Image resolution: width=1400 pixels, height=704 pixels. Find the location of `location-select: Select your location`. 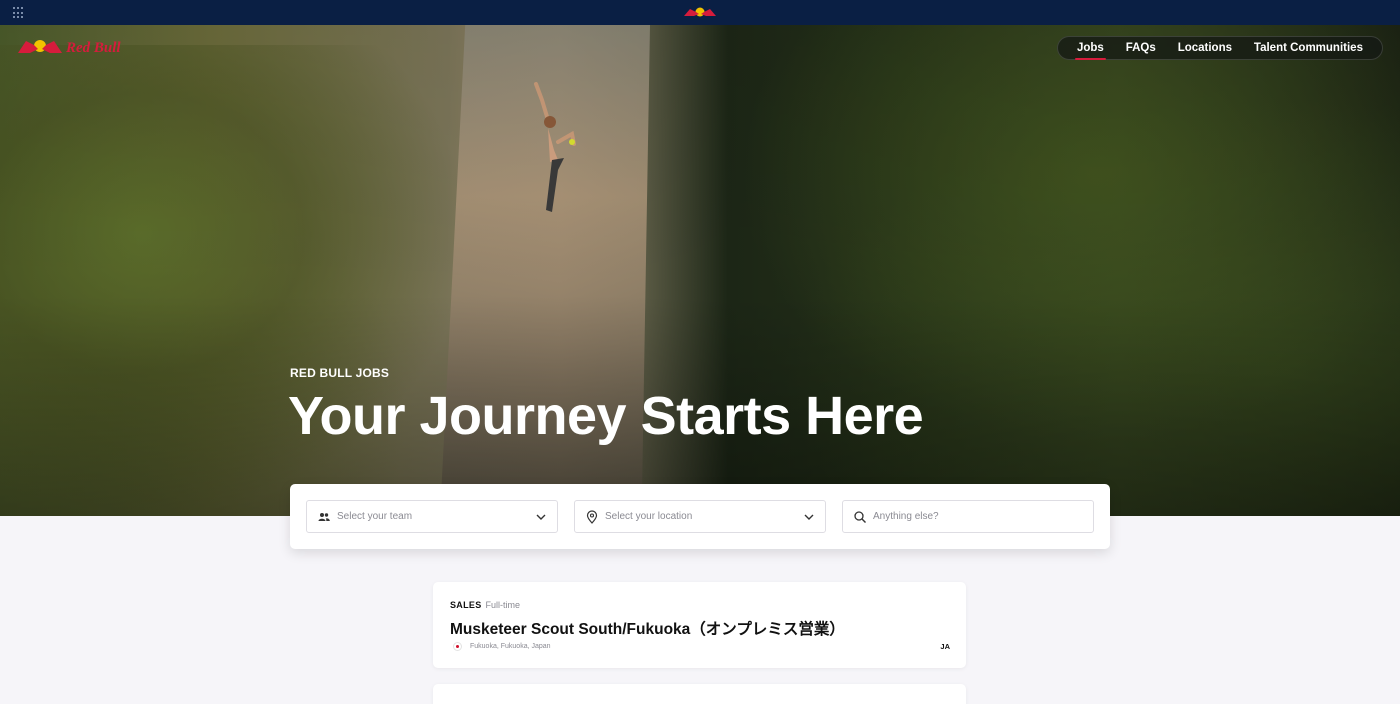

location-select: Select your location is located at coordinates (700, 516).